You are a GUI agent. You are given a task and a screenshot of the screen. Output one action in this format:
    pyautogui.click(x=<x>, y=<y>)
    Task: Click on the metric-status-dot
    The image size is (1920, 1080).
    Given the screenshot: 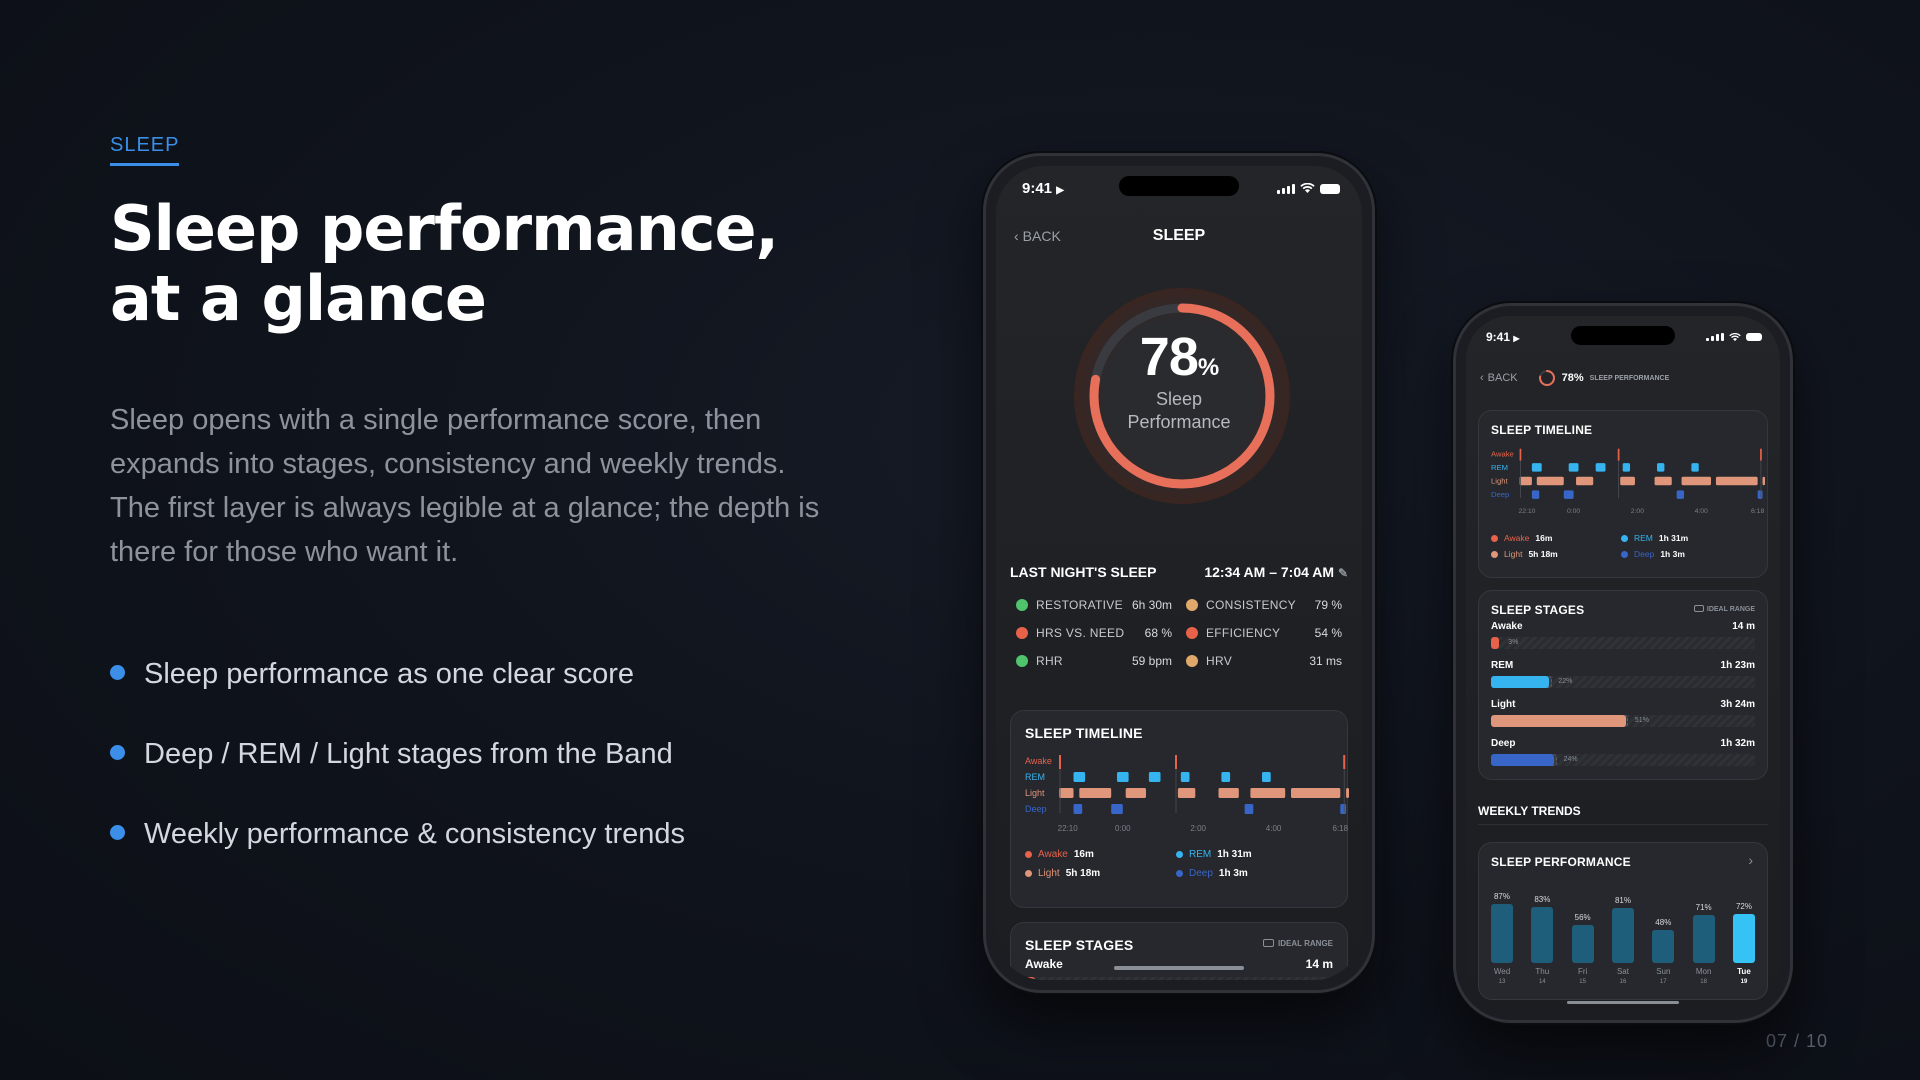 What is the action you would take?
    pyautogui.click(x=1192, y=633)
    